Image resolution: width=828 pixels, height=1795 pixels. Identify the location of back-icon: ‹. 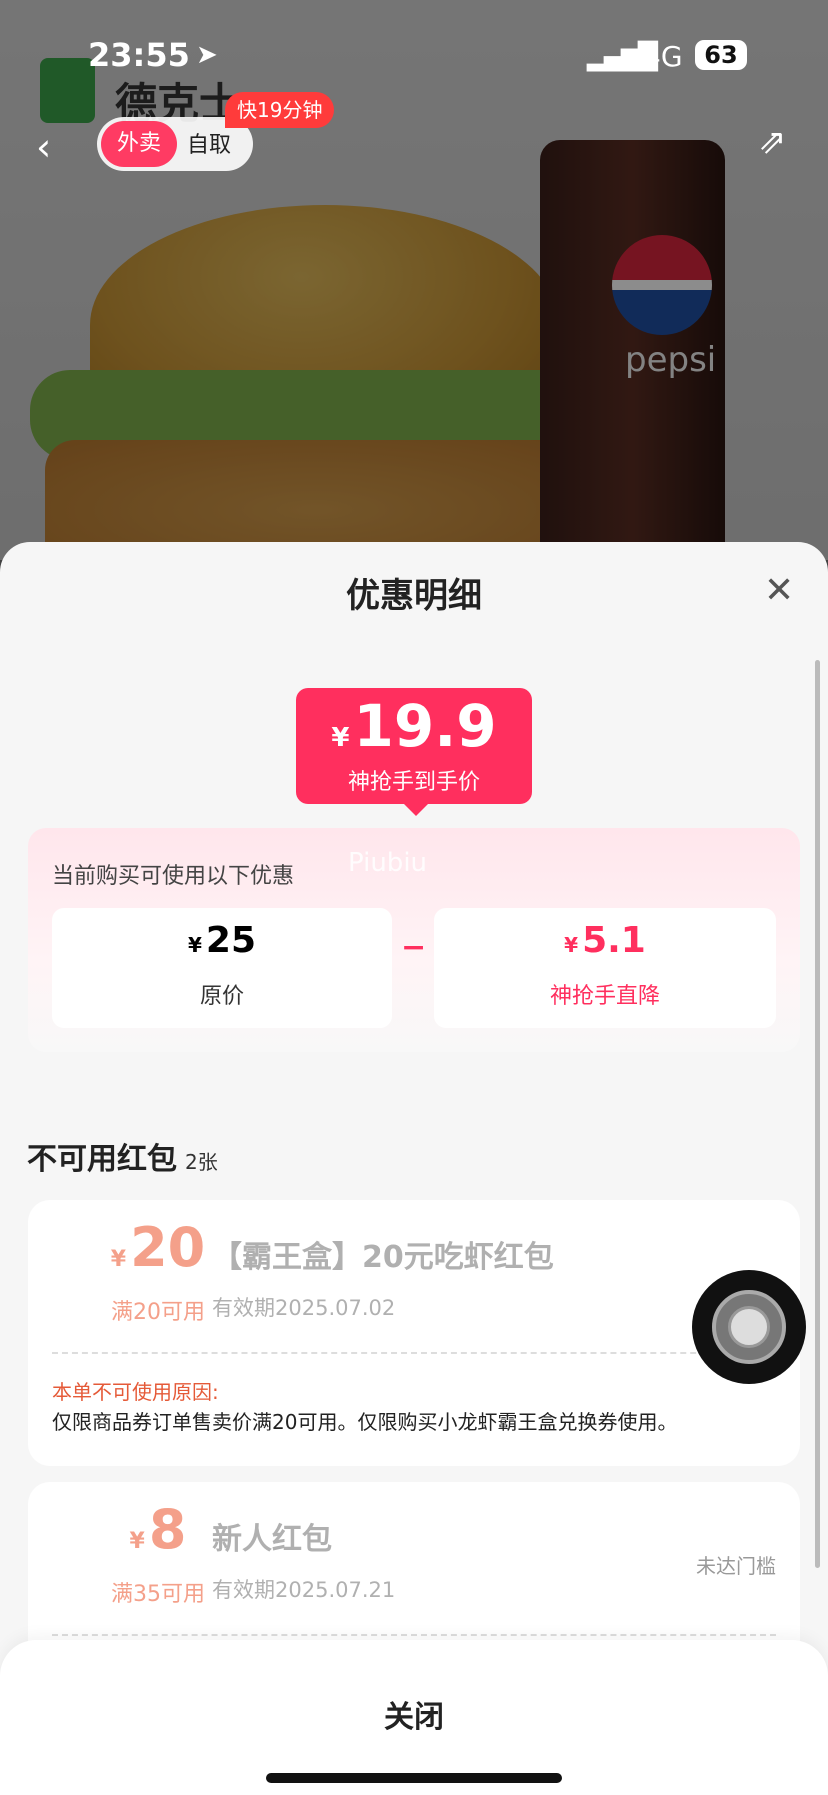
(43, 147).